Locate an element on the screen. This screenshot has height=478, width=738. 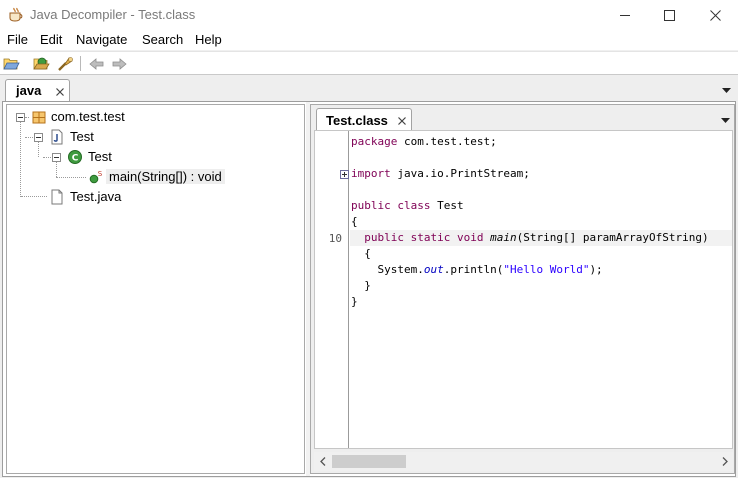
forward-arrow-icon is located at coordinates (119, 63).